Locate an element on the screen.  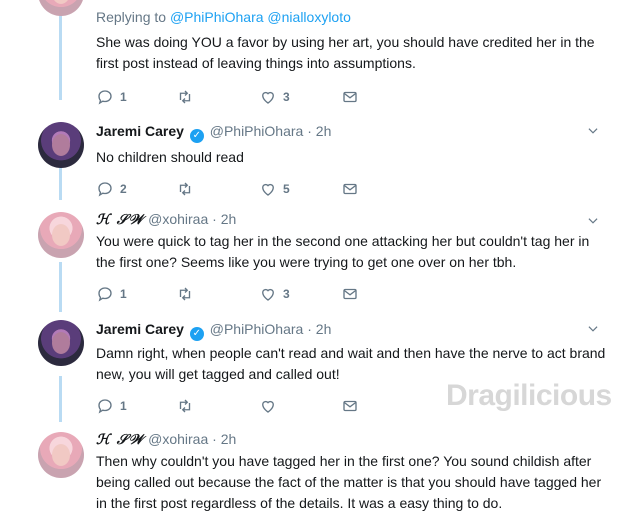
like-button is located at coordinates (268, 406).